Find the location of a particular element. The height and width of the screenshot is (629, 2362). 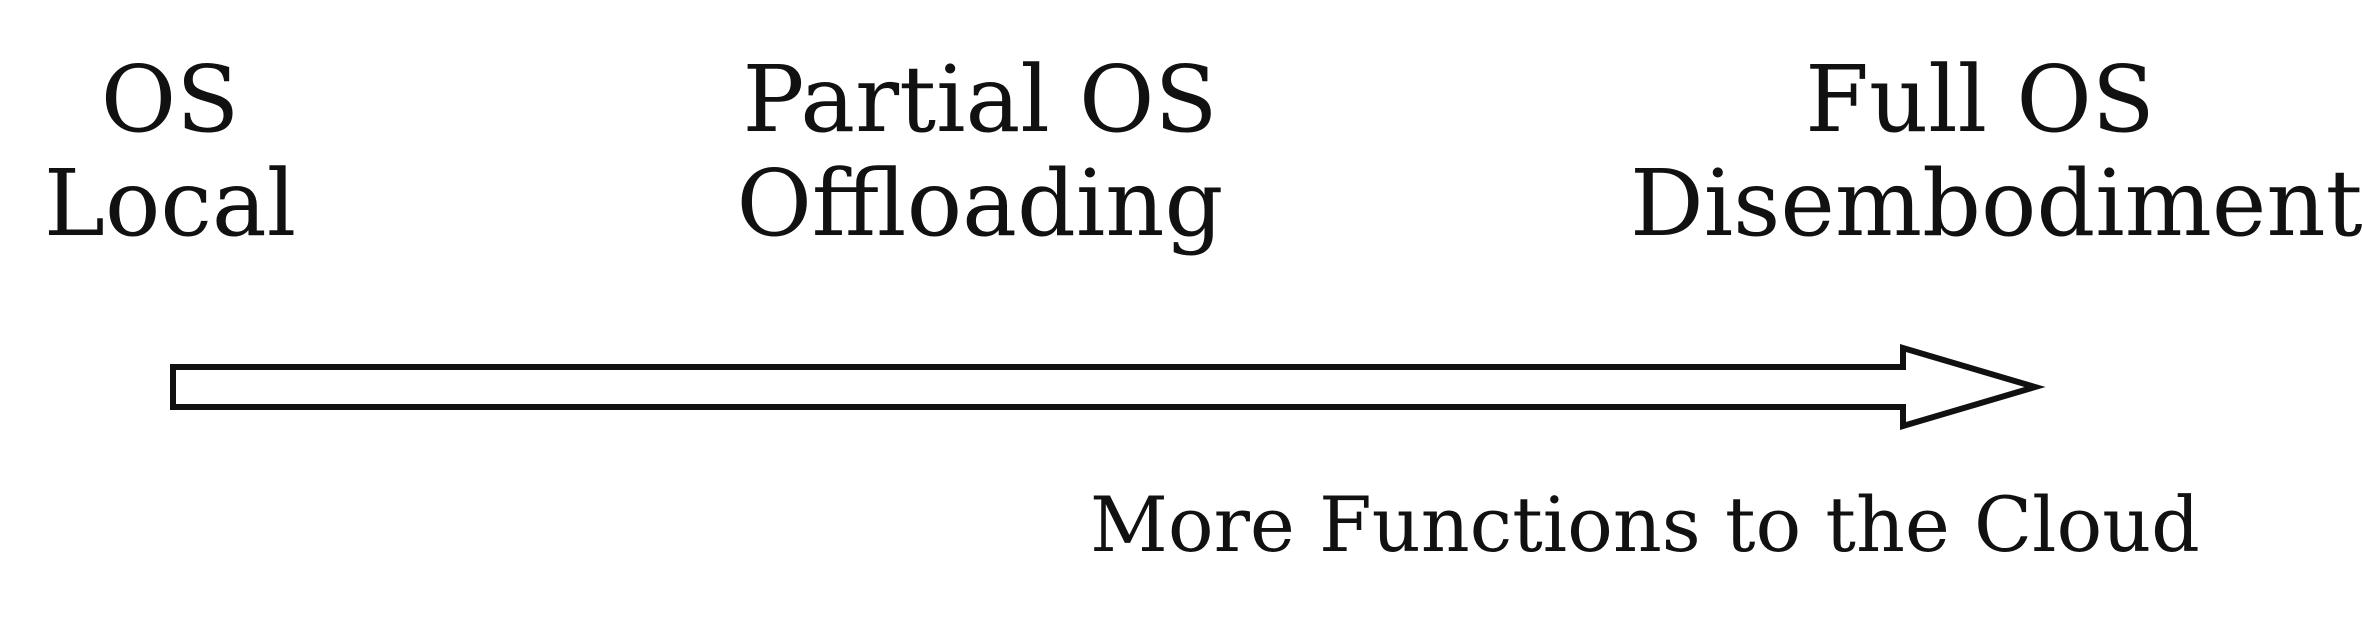

arrow-caption: More Functions to the Cloud is located at coordinates (1645, 524).